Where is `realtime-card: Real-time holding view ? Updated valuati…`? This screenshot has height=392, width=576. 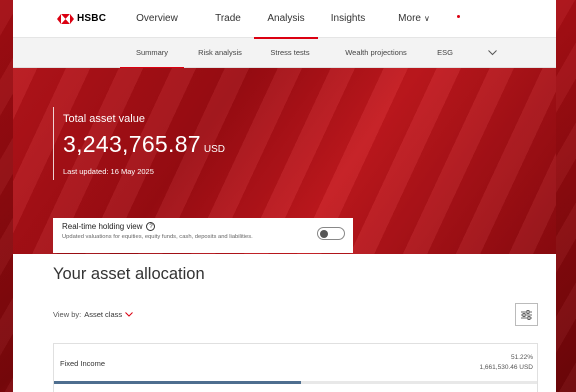 realtime-card: Real-time holding view ? Updated valuati… is located at coordinates (203, 235).